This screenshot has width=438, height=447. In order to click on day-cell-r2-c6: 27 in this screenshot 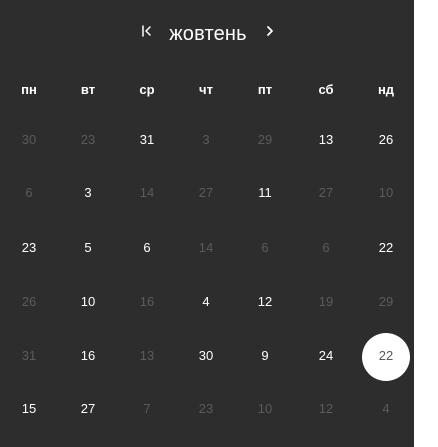, I will do `click(326, 193)`.